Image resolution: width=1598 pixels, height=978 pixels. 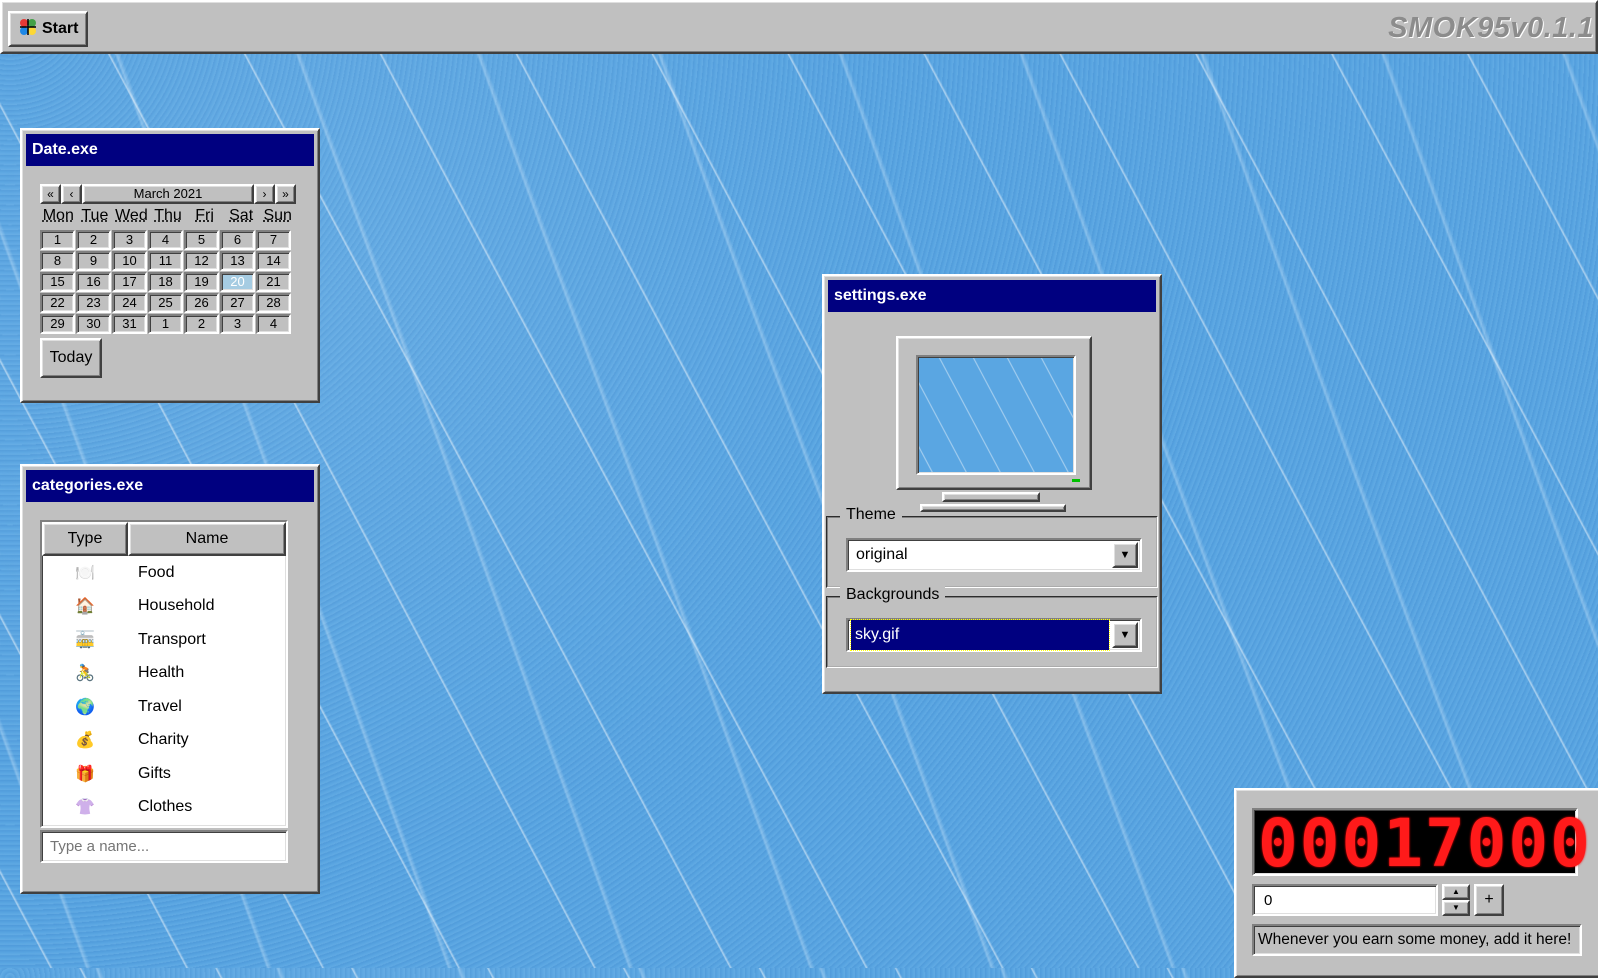 What do you see at coordinates (991, 497) in the screenshot?
I see `monitor-stand` at bounding box center [991, 497].